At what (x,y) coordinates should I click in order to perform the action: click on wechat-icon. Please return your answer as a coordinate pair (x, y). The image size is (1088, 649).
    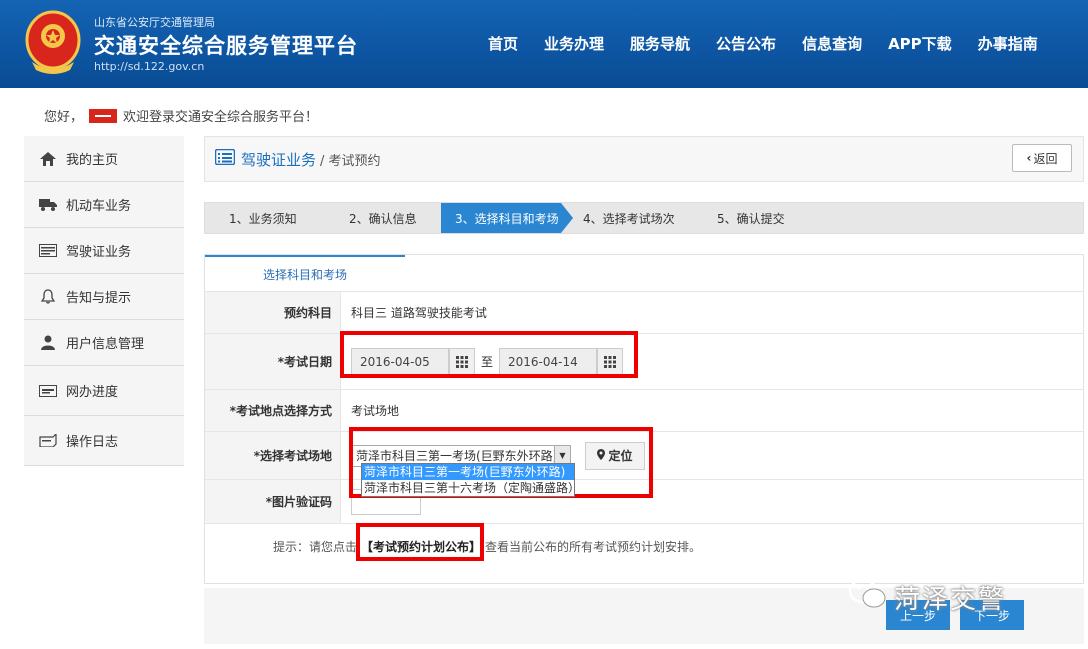
    Looking at the image, I should click on (868, 597).